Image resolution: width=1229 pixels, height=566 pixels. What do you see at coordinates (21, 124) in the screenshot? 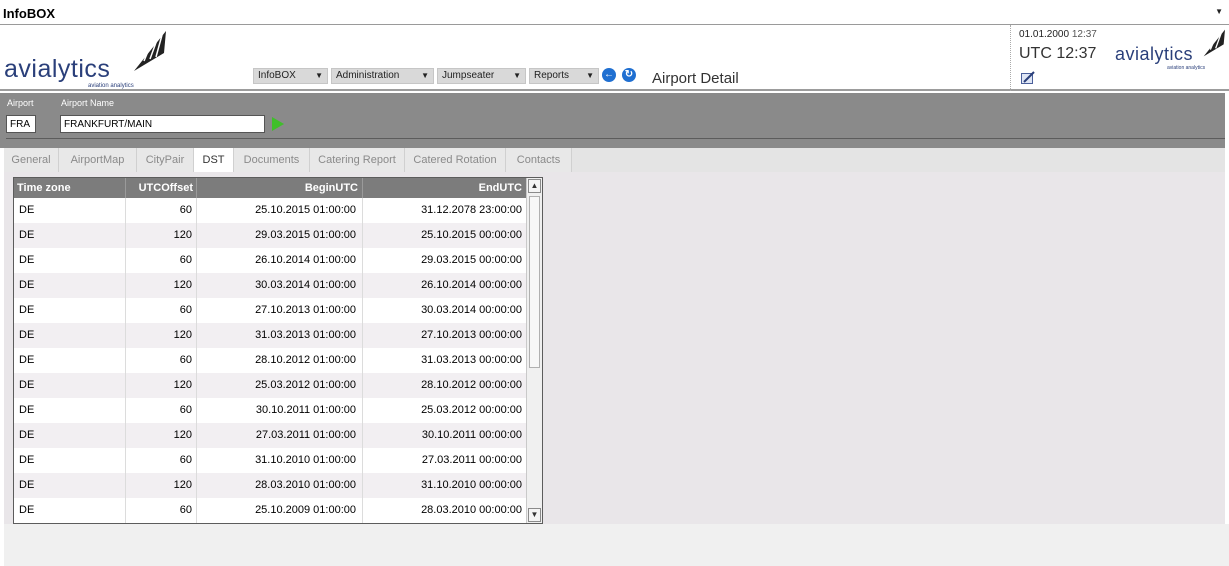
I see `airport-code-input` at bounding box center [21, 124].